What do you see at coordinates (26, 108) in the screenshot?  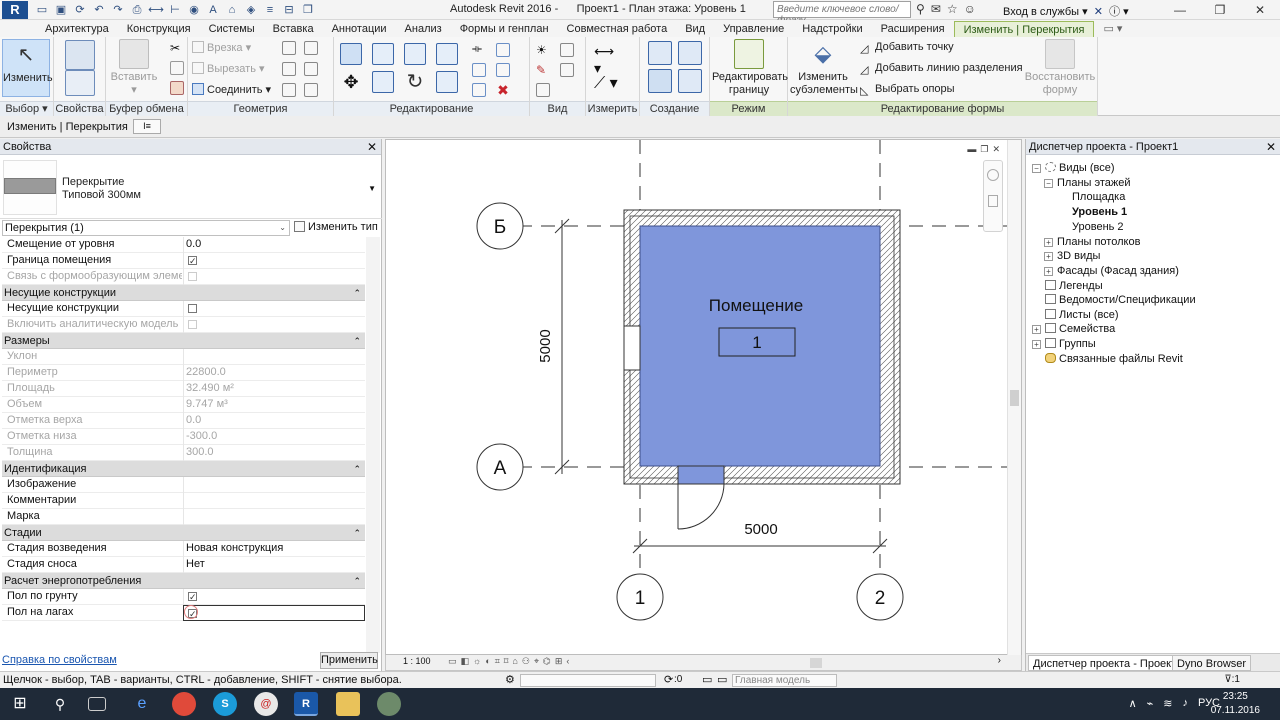 I see `panel-label-select: Выбор ▾` at bounding box center [26, 108].